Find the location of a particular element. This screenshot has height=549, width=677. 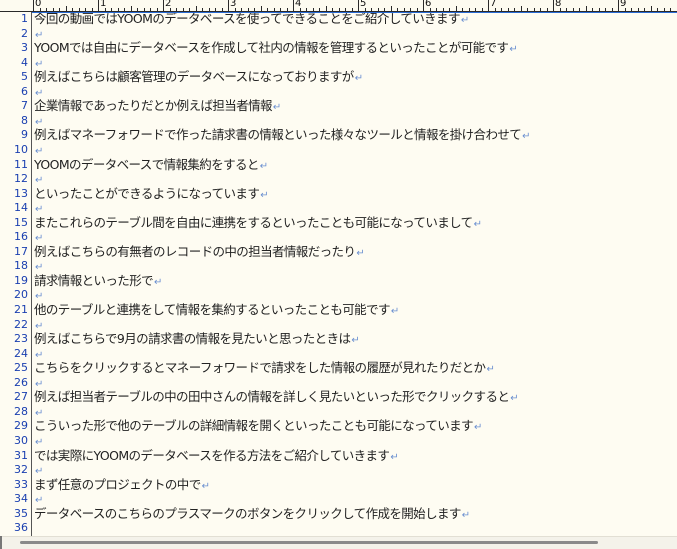

editor-line: 15 またこれらのテーブル間を自由に連携をするといったことも可能になっていまして↵ is located at coordinates (338, 223).